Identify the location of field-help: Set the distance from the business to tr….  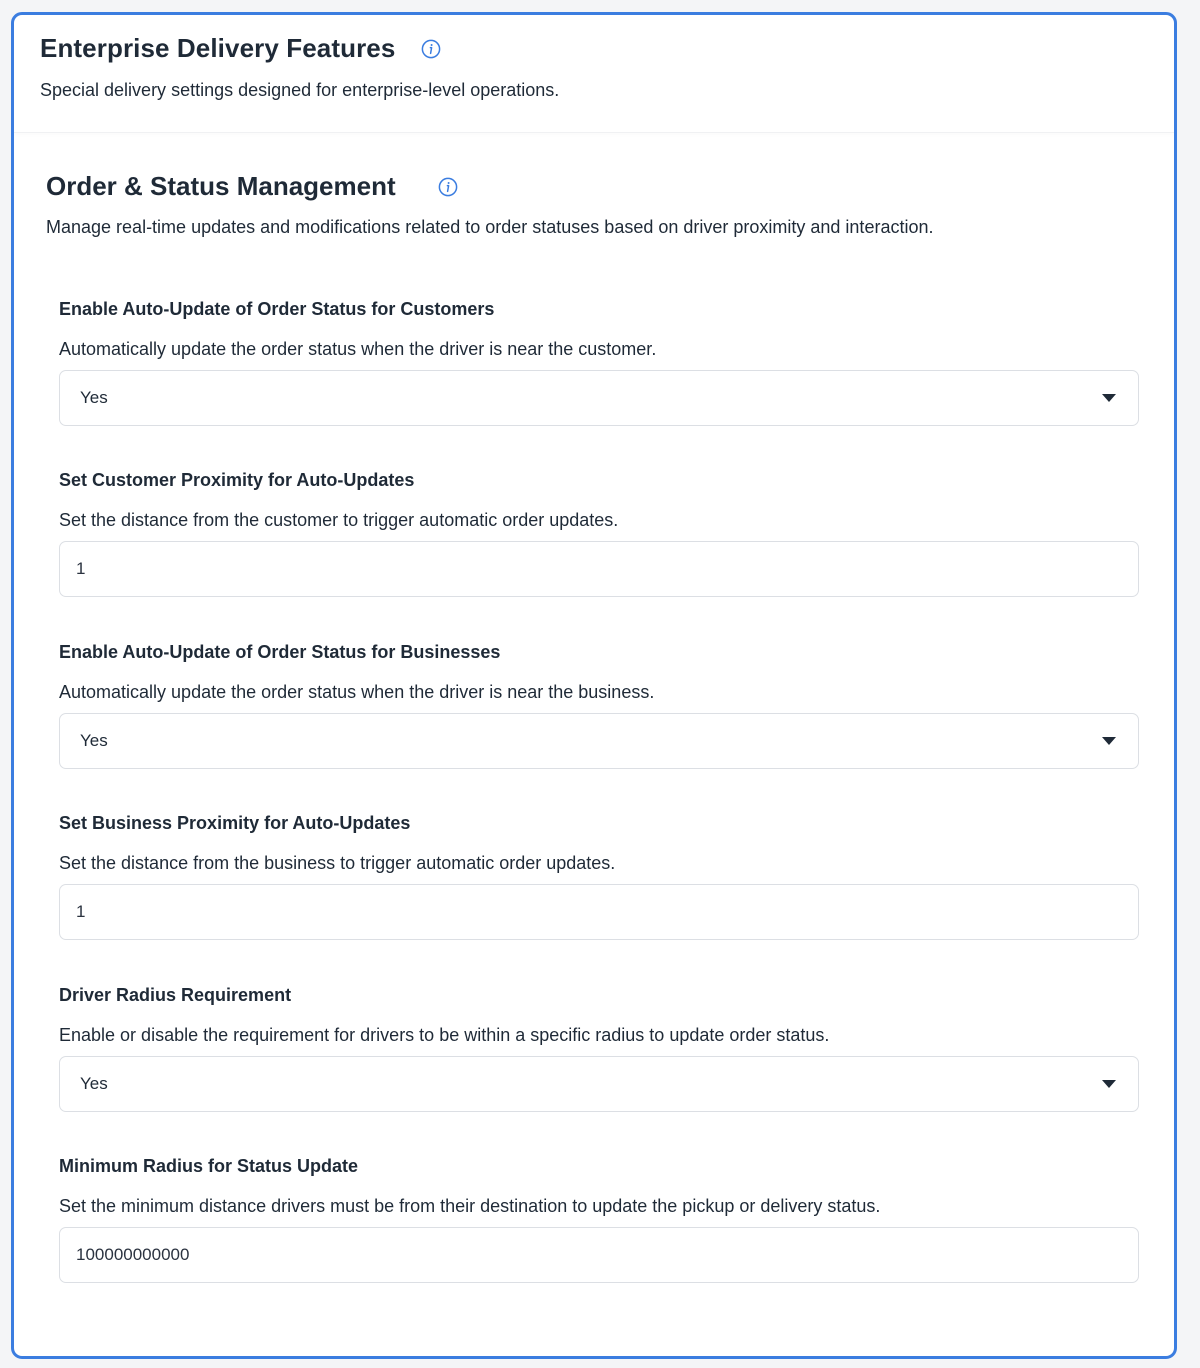
(337, 863).